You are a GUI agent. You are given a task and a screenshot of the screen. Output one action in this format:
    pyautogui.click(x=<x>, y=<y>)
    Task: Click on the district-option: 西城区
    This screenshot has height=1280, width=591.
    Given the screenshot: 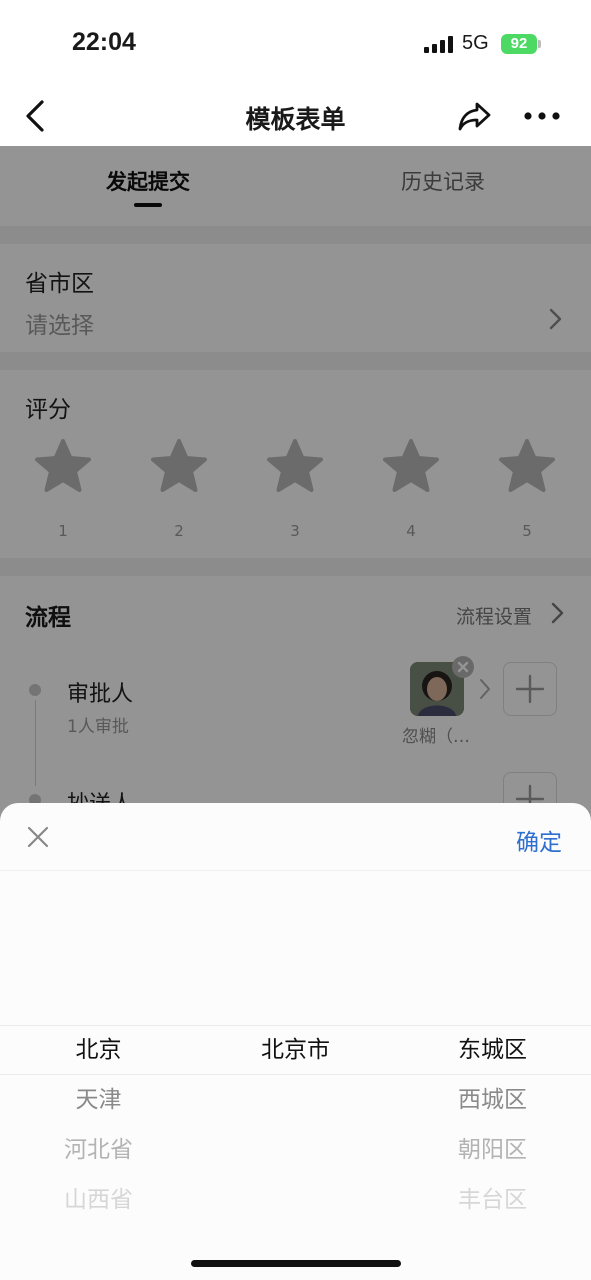 What is the action you would take?
    pyautogui.click(x=492, y=1100)
    